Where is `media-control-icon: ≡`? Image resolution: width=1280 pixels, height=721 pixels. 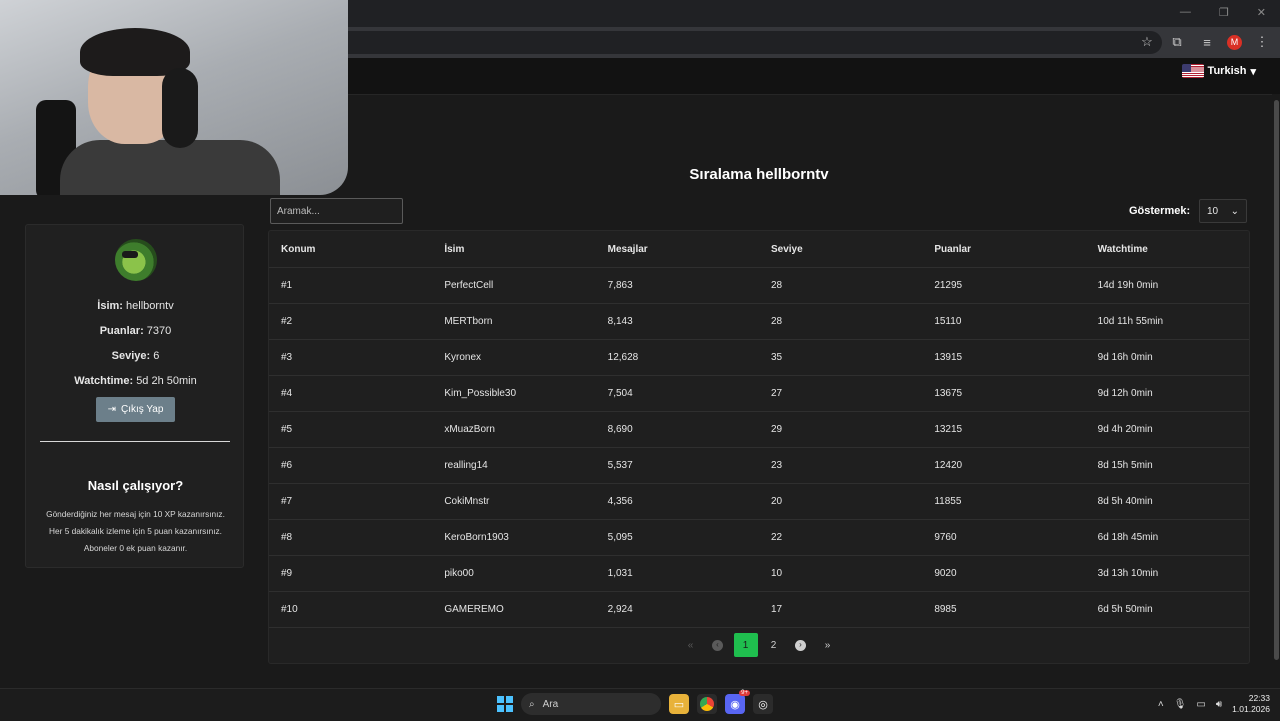 media-control-icon: ≡ is located at coordinates (1207, 42).